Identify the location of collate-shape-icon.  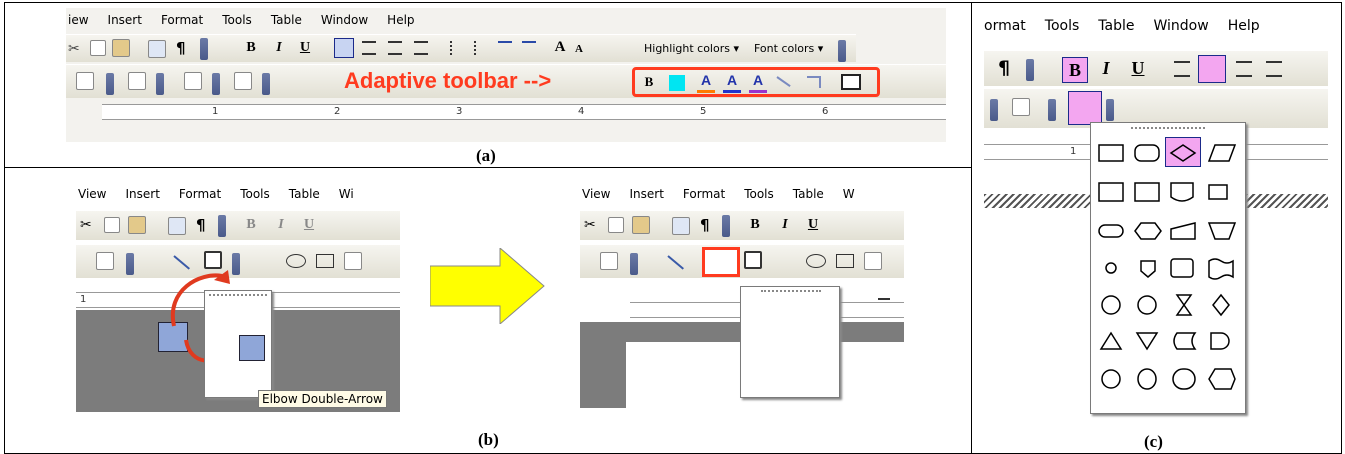
(1184, 305).